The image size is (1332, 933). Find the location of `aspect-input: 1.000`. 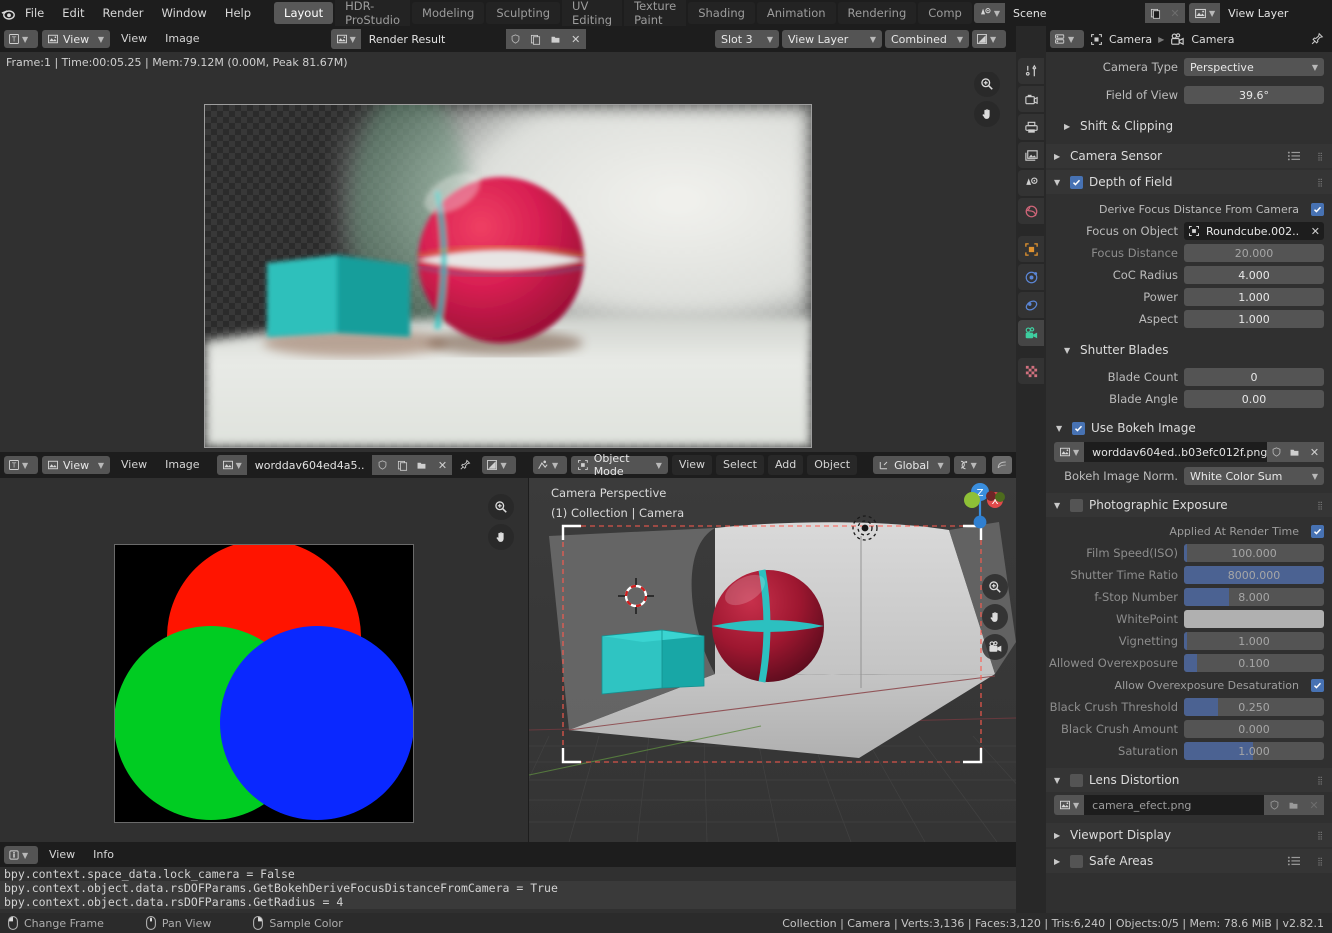

aspect-input: 1.000 is located at coordinates (1254, 319).